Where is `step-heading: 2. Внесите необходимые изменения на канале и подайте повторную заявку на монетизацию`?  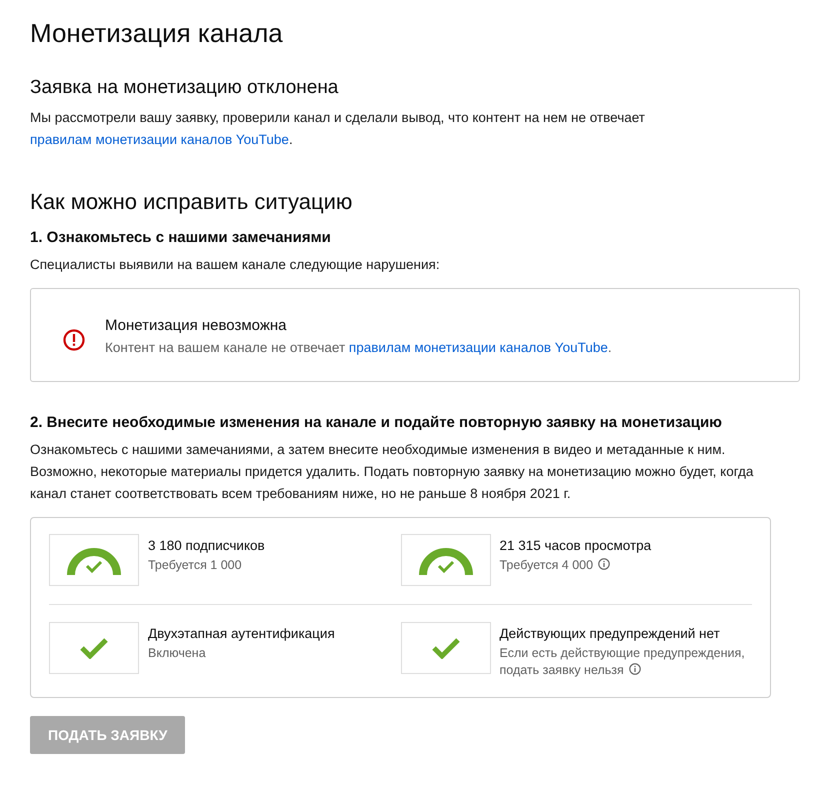 step-heading: 2. Внесите необходимые изменения на канале и подайте повторную заявку на монетизацию is located at coordinates (376, 422).